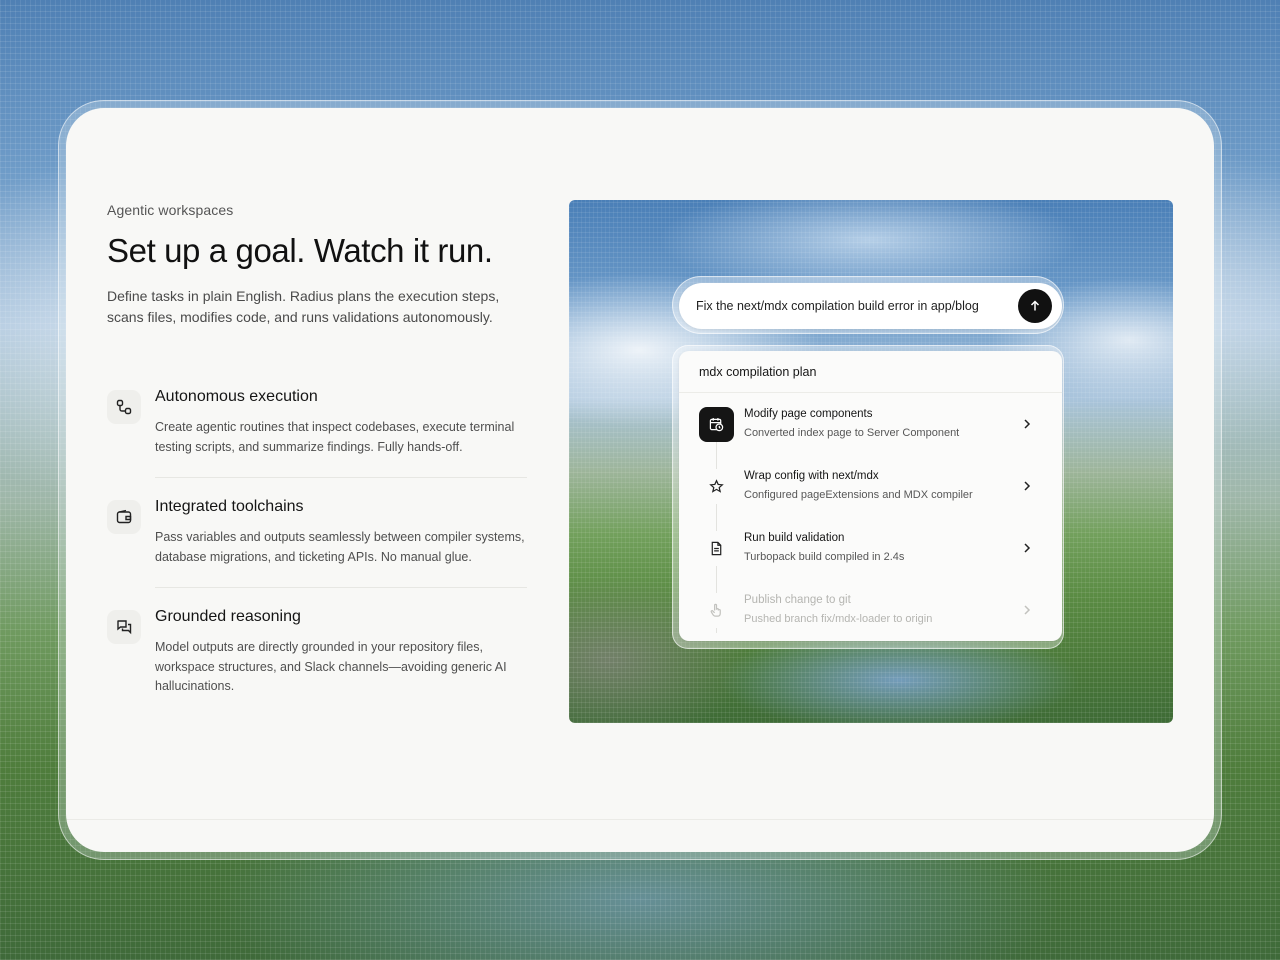 The height and width of the screenshot is (960, 1280). I want to click on nodes-icon, so click(124, 407).